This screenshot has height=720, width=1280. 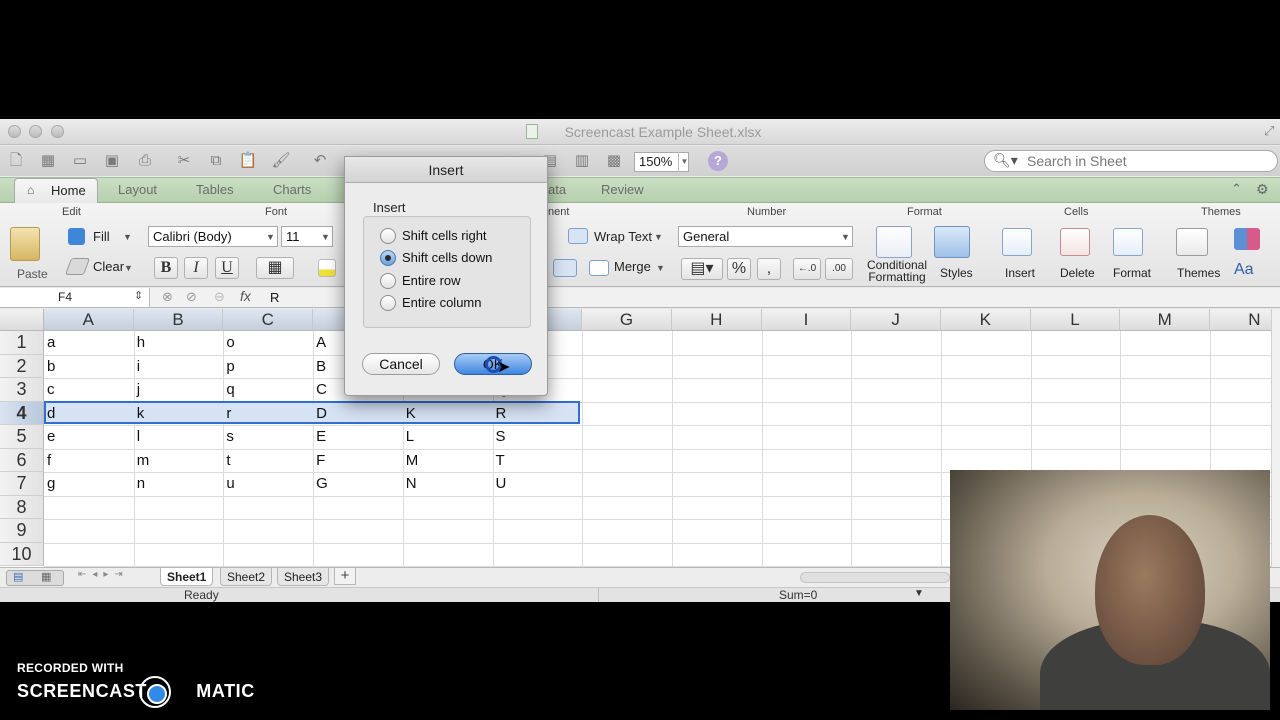 What do you see at coordinates (245, 296) in the screenshot?
I see `insert-function-icon: fx` at bounding box center [245, 296].